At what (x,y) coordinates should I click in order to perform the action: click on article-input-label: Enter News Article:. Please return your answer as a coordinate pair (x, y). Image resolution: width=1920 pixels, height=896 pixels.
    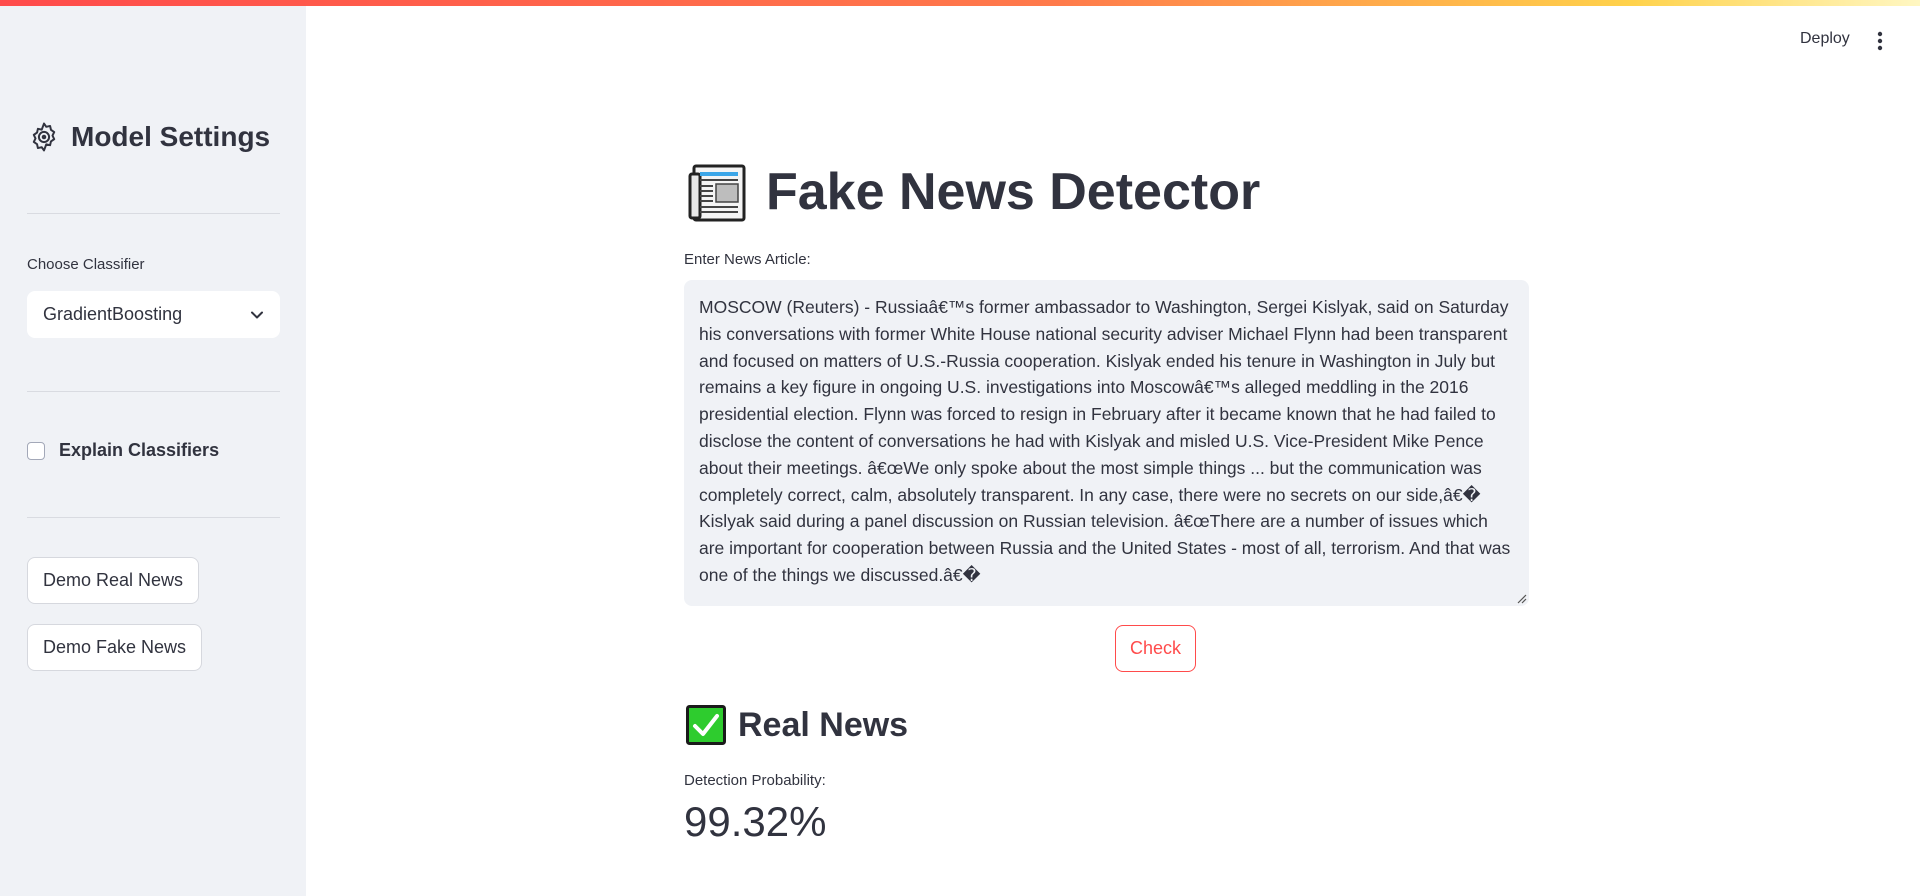
    Looking at the image, I should click on (747, 259).